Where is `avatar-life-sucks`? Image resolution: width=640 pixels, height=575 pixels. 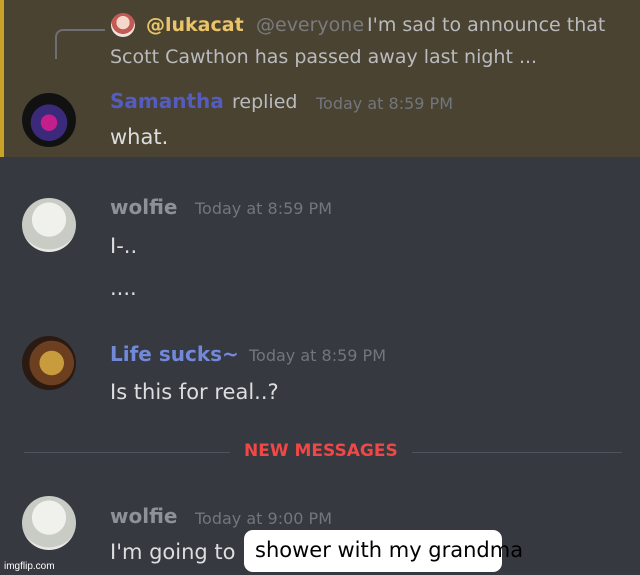 avatar-life-sucks is located at coordinates (49, 363).